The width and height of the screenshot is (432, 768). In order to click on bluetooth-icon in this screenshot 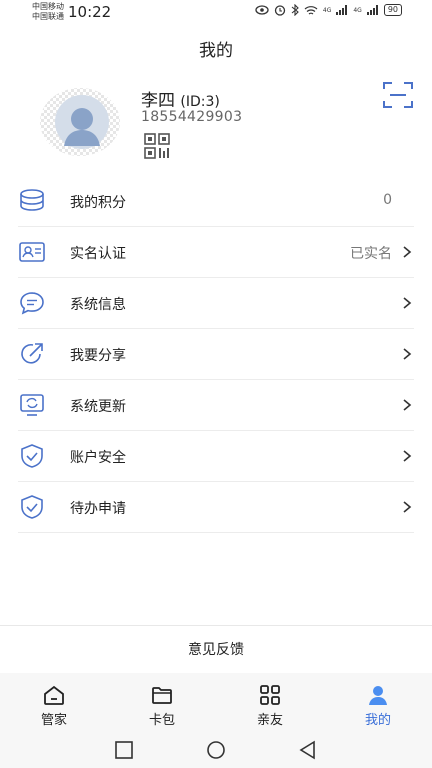, I will do `click(295, 10)`.